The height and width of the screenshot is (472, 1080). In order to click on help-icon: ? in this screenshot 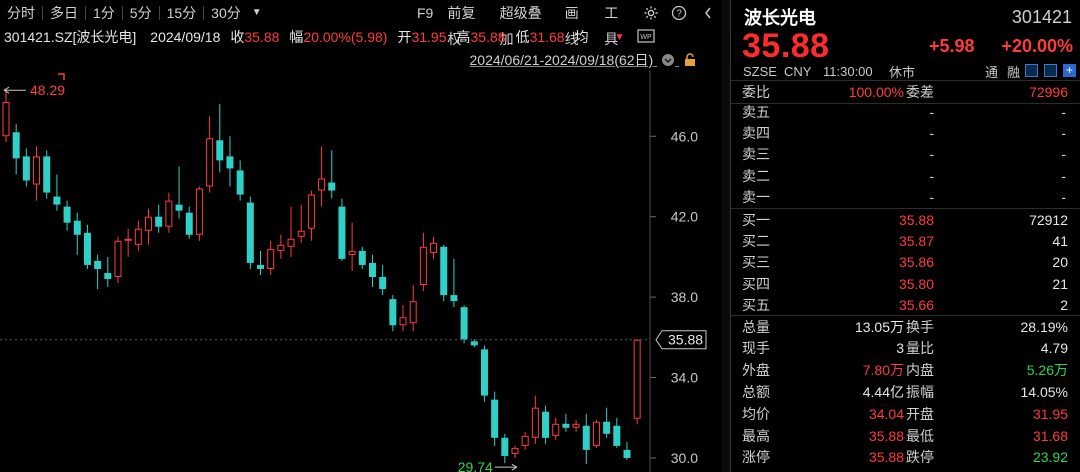, I will do `click(679, 13)`.